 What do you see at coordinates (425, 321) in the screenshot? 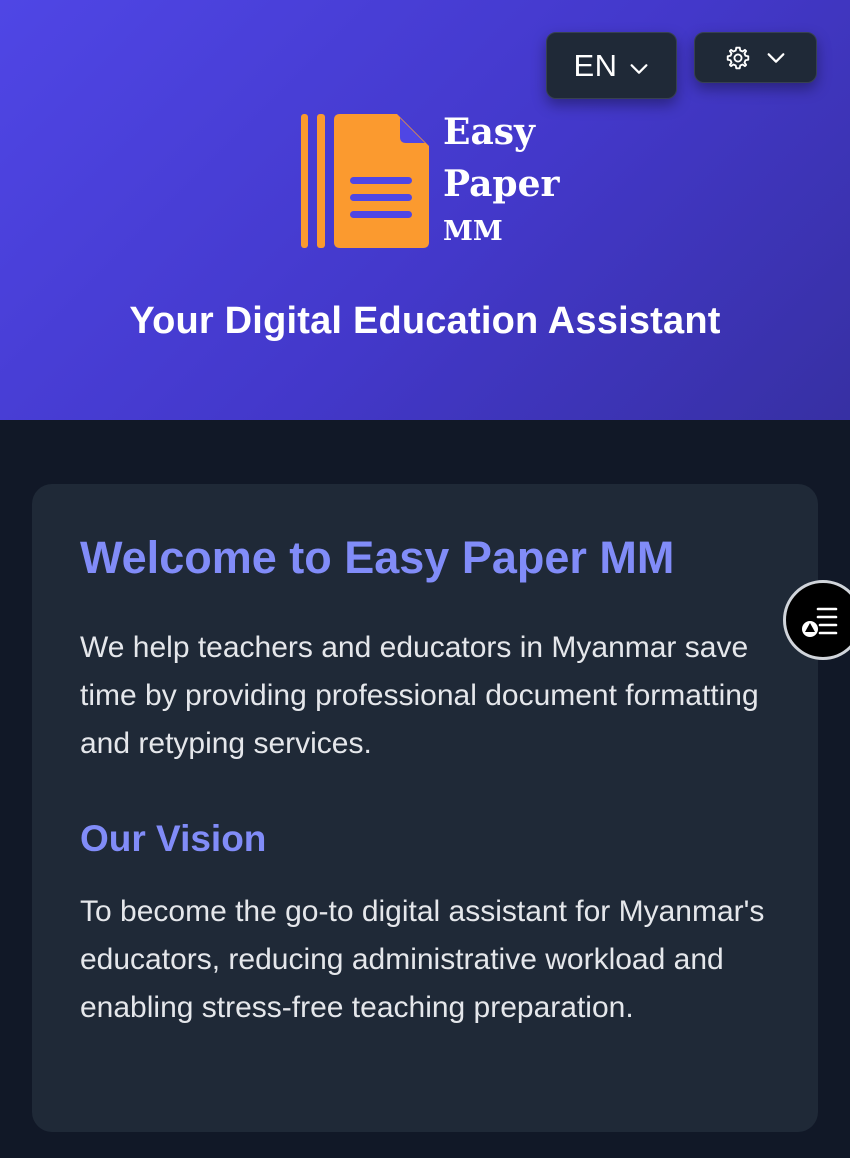
I see `tagline: Your Digital Education Assistant` at bounding box center [425, 321].